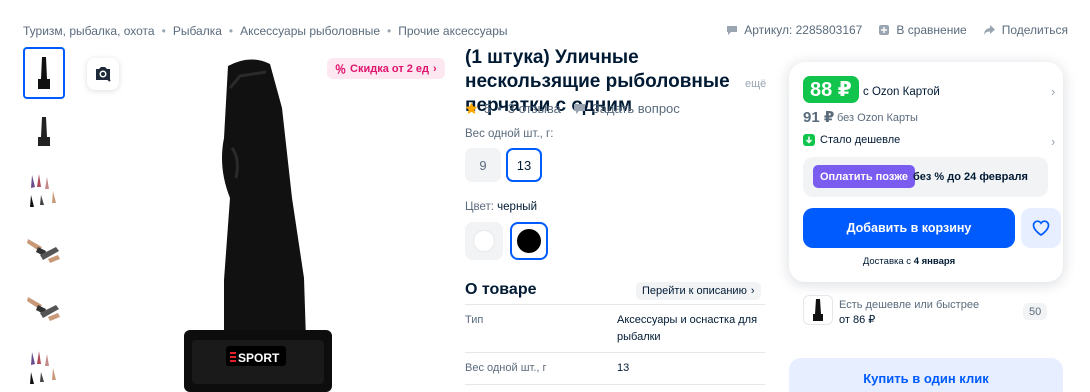  Describe the element at coordinates (259, 358) in the screenshot. I see `glove-brand-print: SPORT` at that location.